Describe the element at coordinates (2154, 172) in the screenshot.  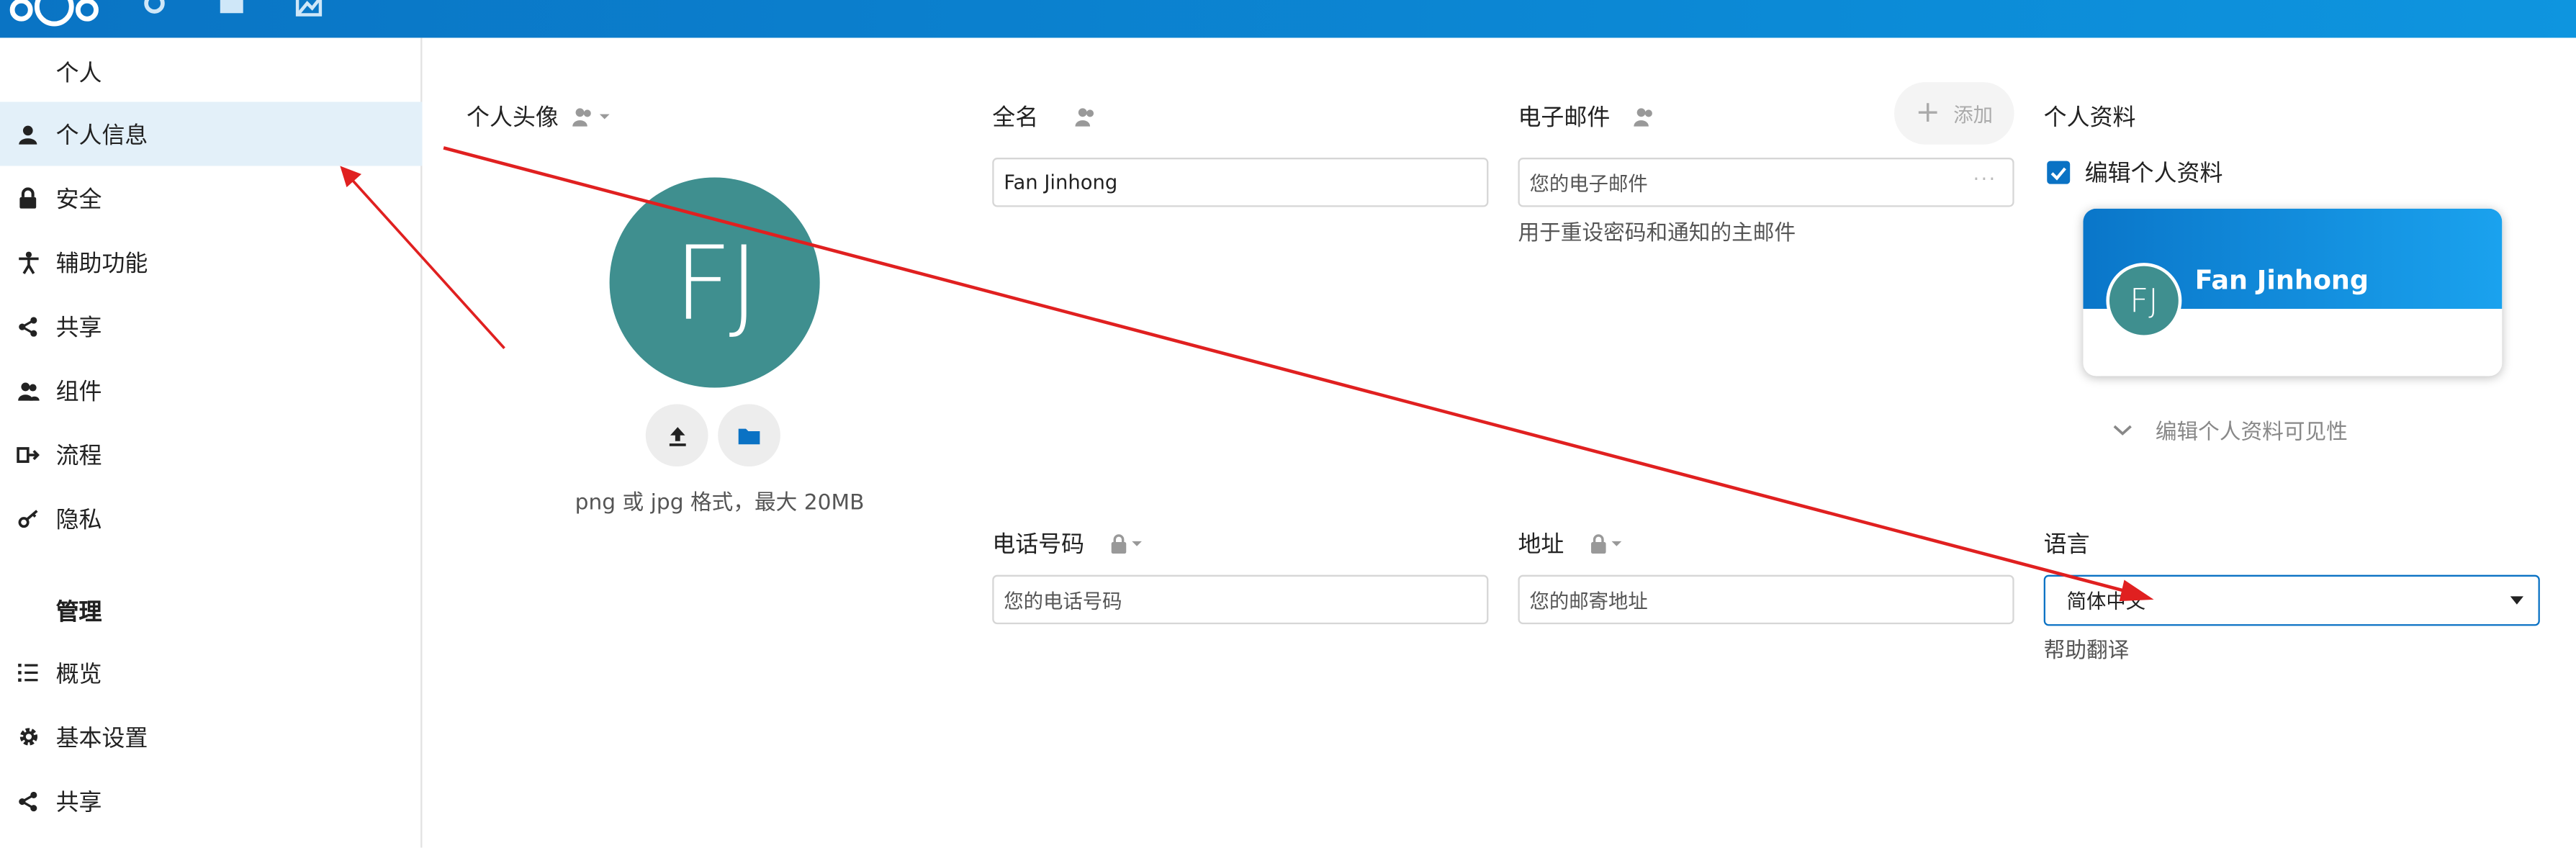
I see `edit-profile-label: 编辑个人资料` at that location.